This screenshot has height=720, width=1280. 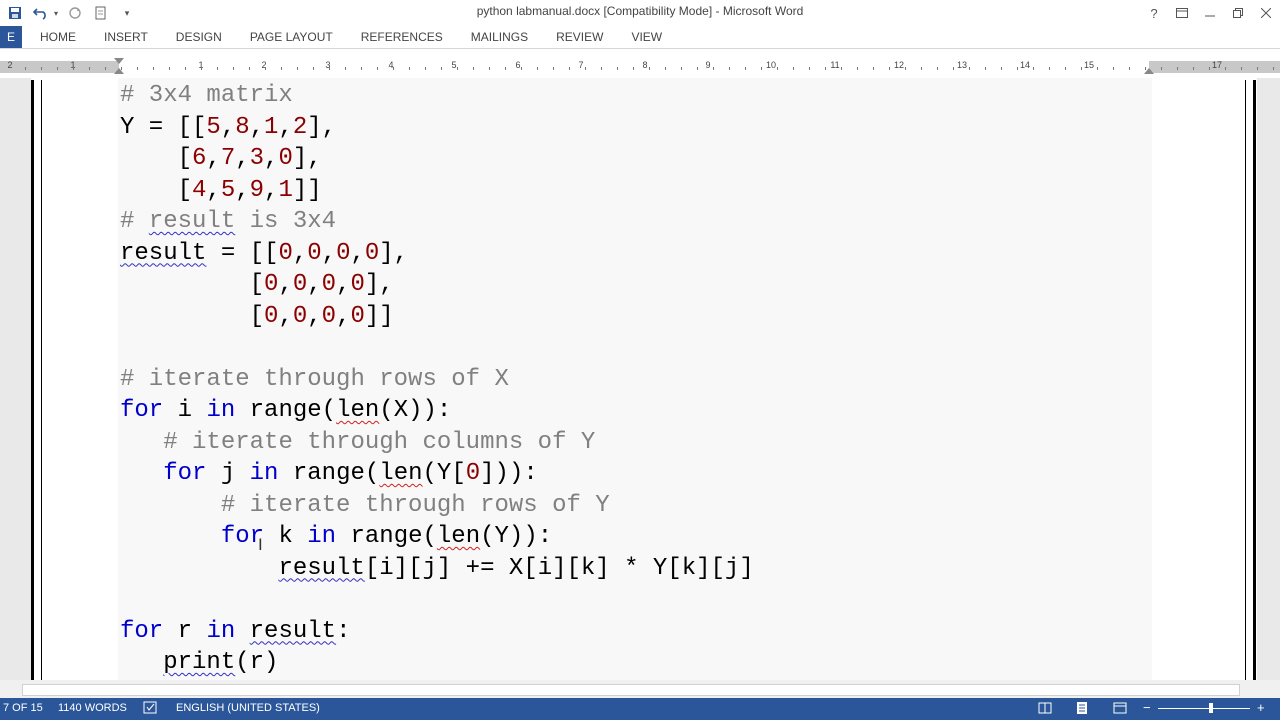 What do you see at coordinates (437, 254) in the screenshot?
I see `code-line: result = [[0,0,0,0],` at bounding box center [437, 254].